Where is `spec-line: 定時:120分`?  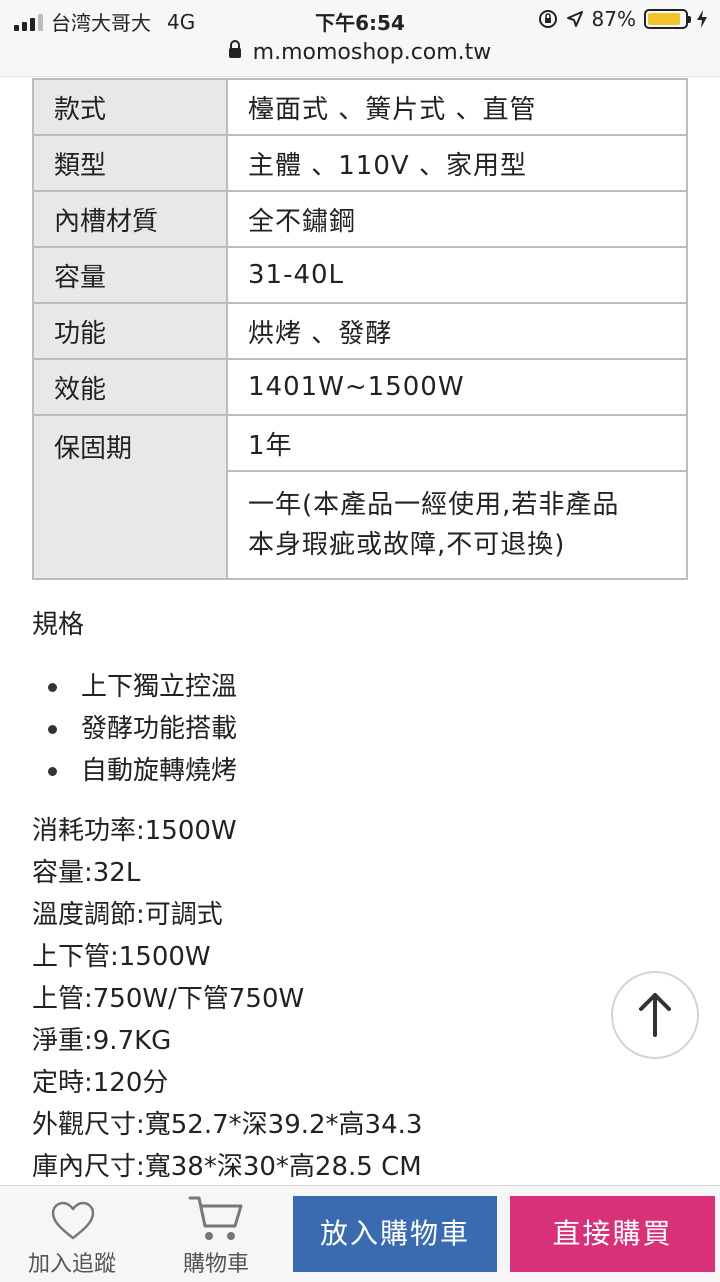
spec-line: 定時:120分 is located at coordinates (100, 1083).